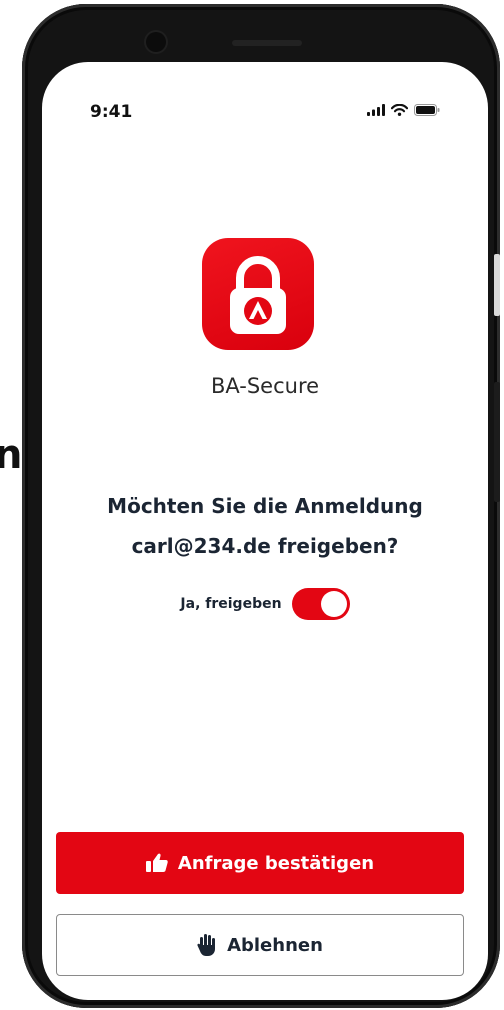 This screenshot has height=1010, width=504. I want to click on status-time: 9:41, so click(111, 112).